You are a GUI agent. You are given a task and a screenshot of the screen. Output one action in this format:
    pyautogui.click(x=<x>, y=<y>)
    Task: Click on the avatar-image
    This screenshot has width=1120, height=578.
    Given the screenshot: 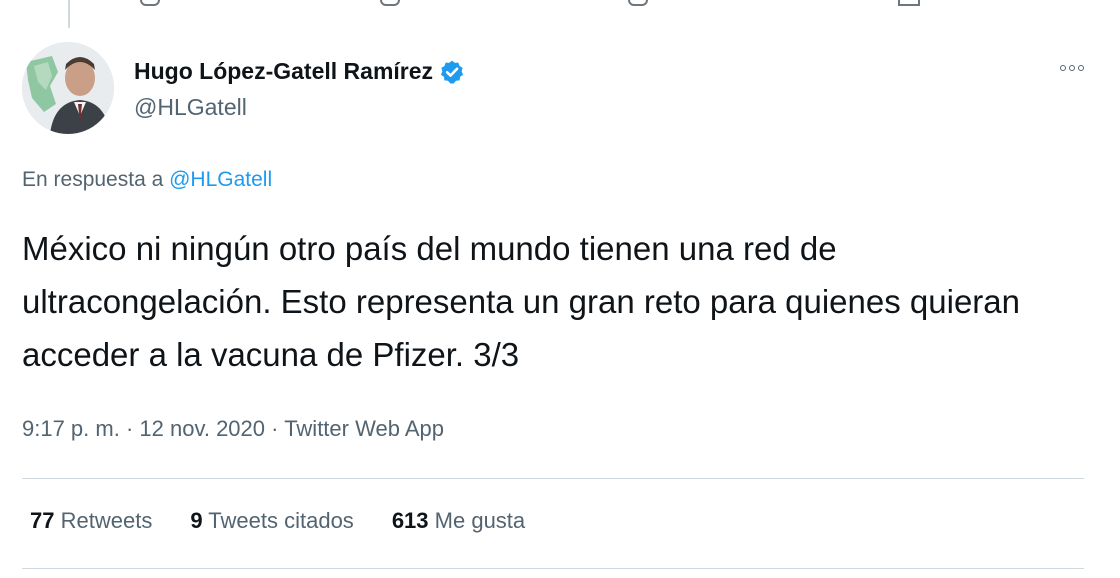 What is the action you would take?
    pyautogui.click(x=68, y=88)
    